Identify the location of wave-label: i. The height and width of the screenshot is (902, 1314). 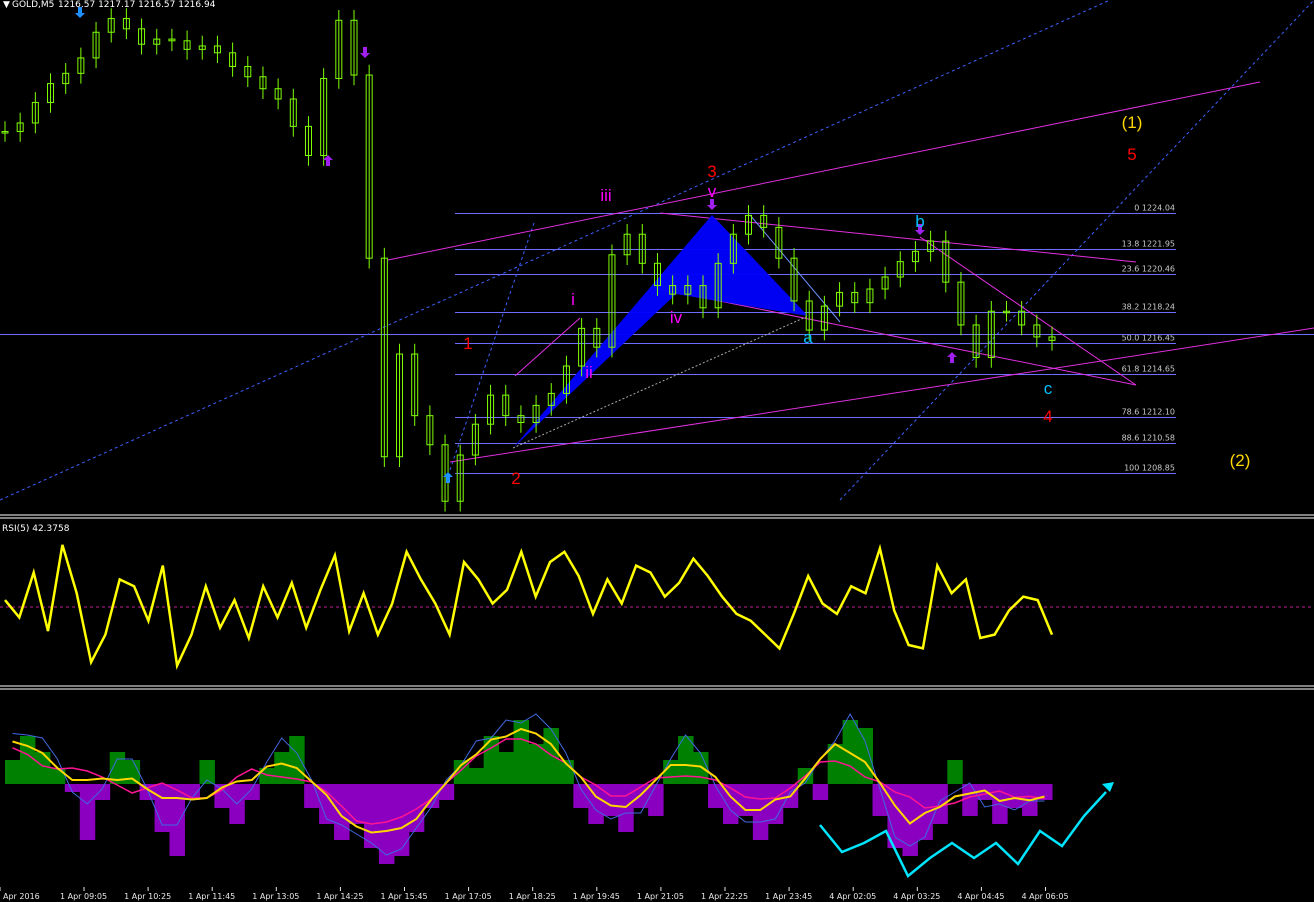
(573, 299).